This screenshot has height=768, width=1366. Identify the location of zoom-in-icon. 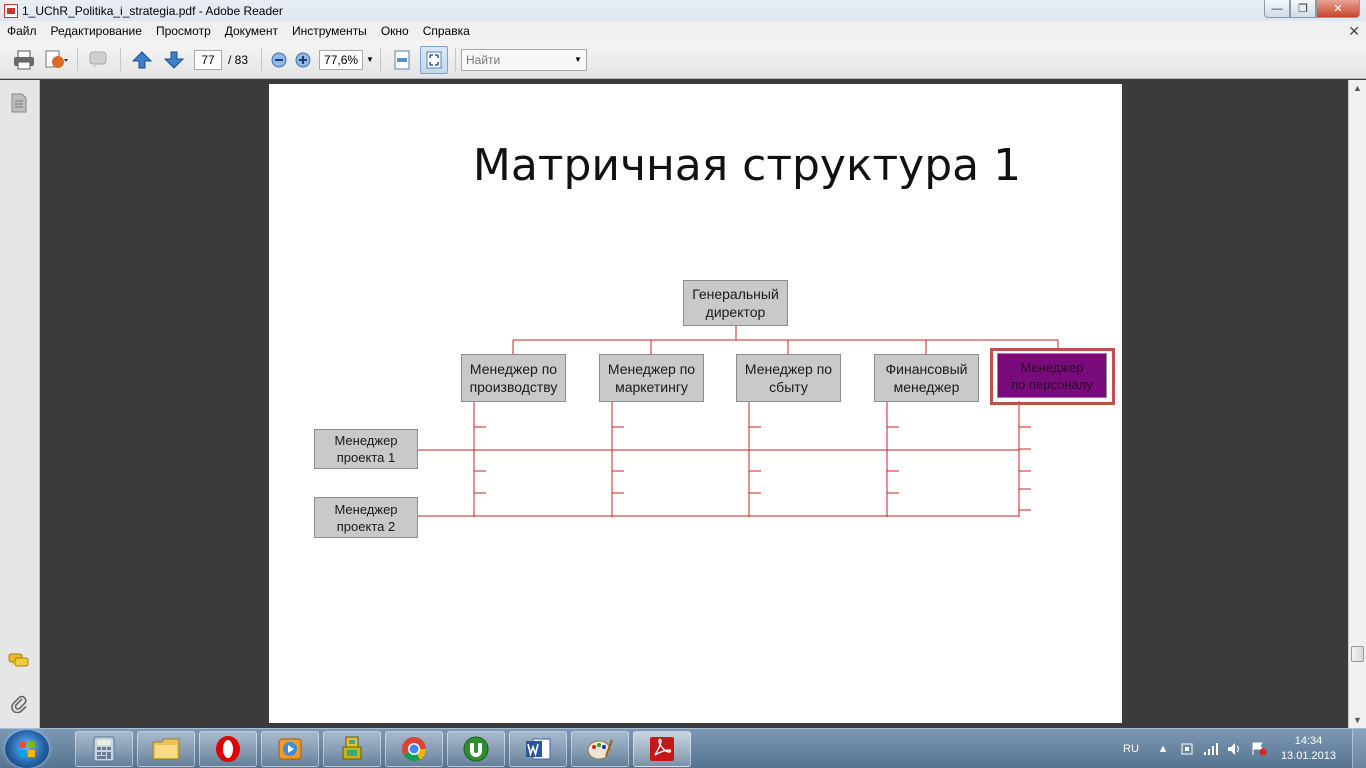
(303, 59).